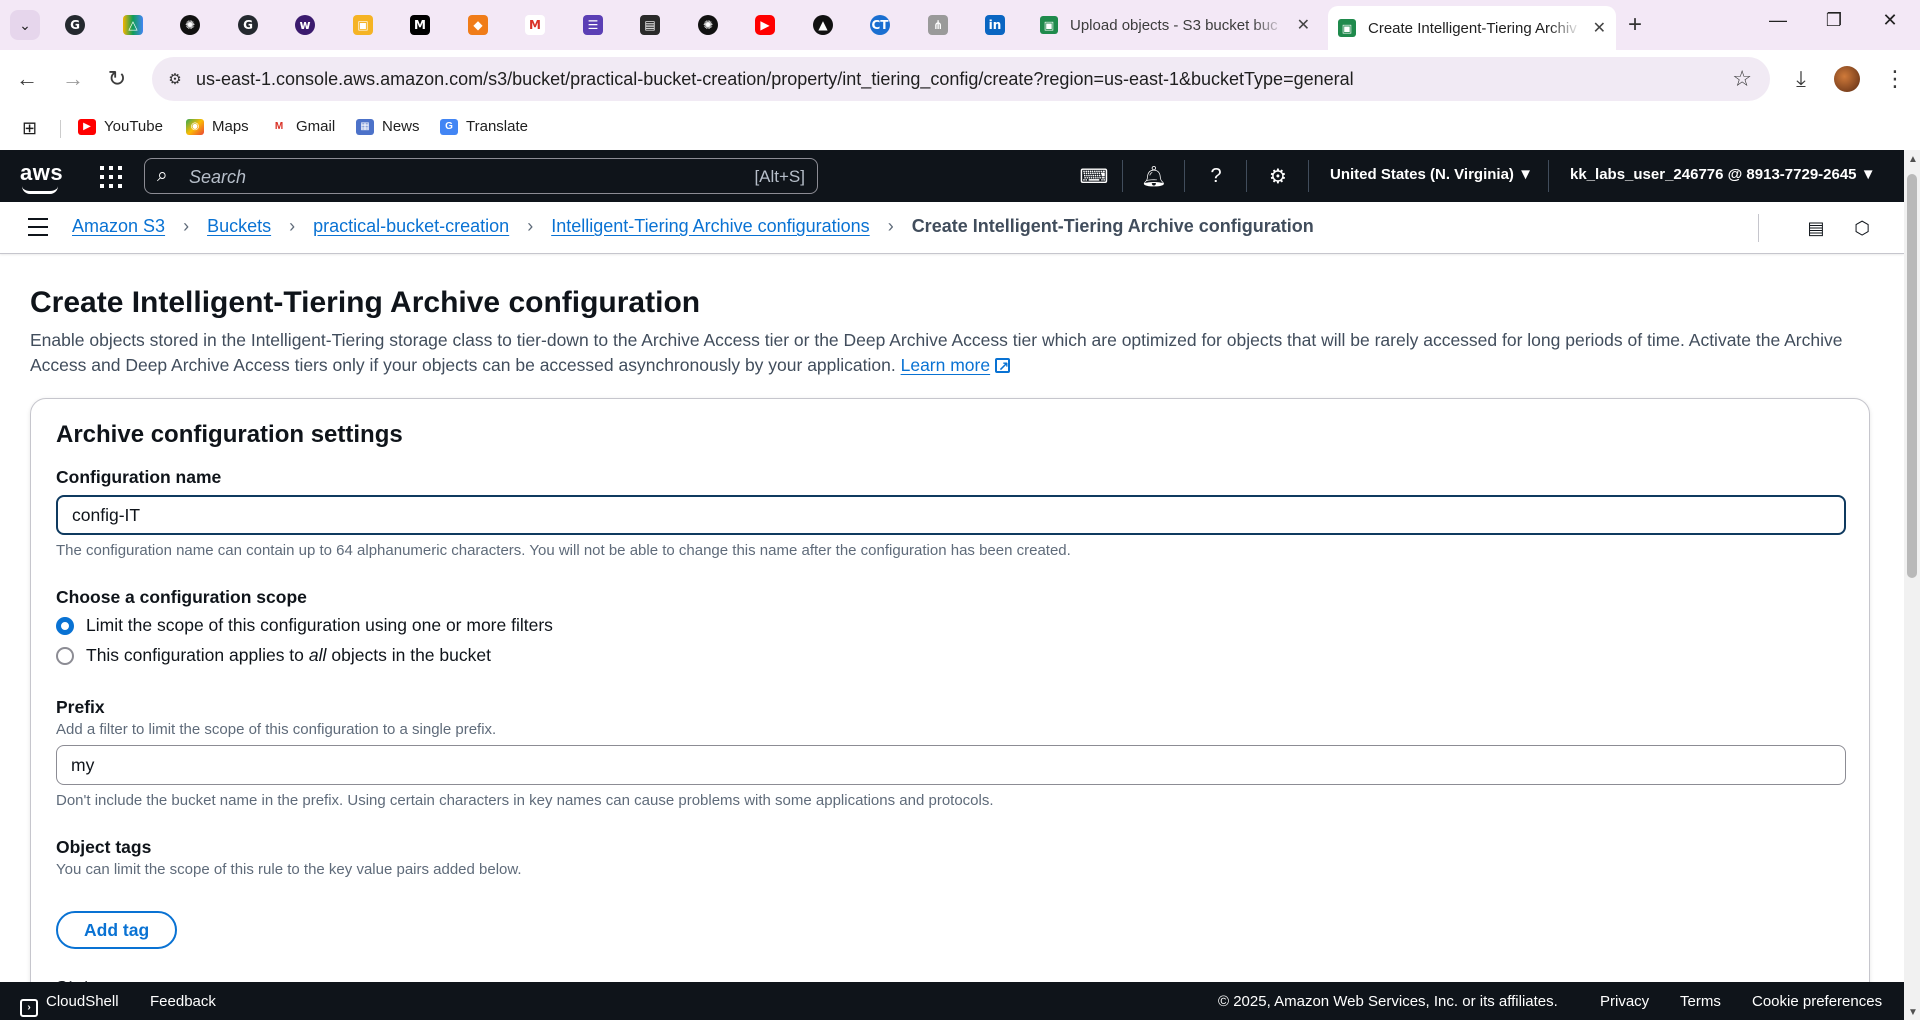 The height and width of the screenshot is (1020, 1920). Describe the element at coordinates (183, 1001) in the screenshot. I see `feedback-link: Feedback` at that location.